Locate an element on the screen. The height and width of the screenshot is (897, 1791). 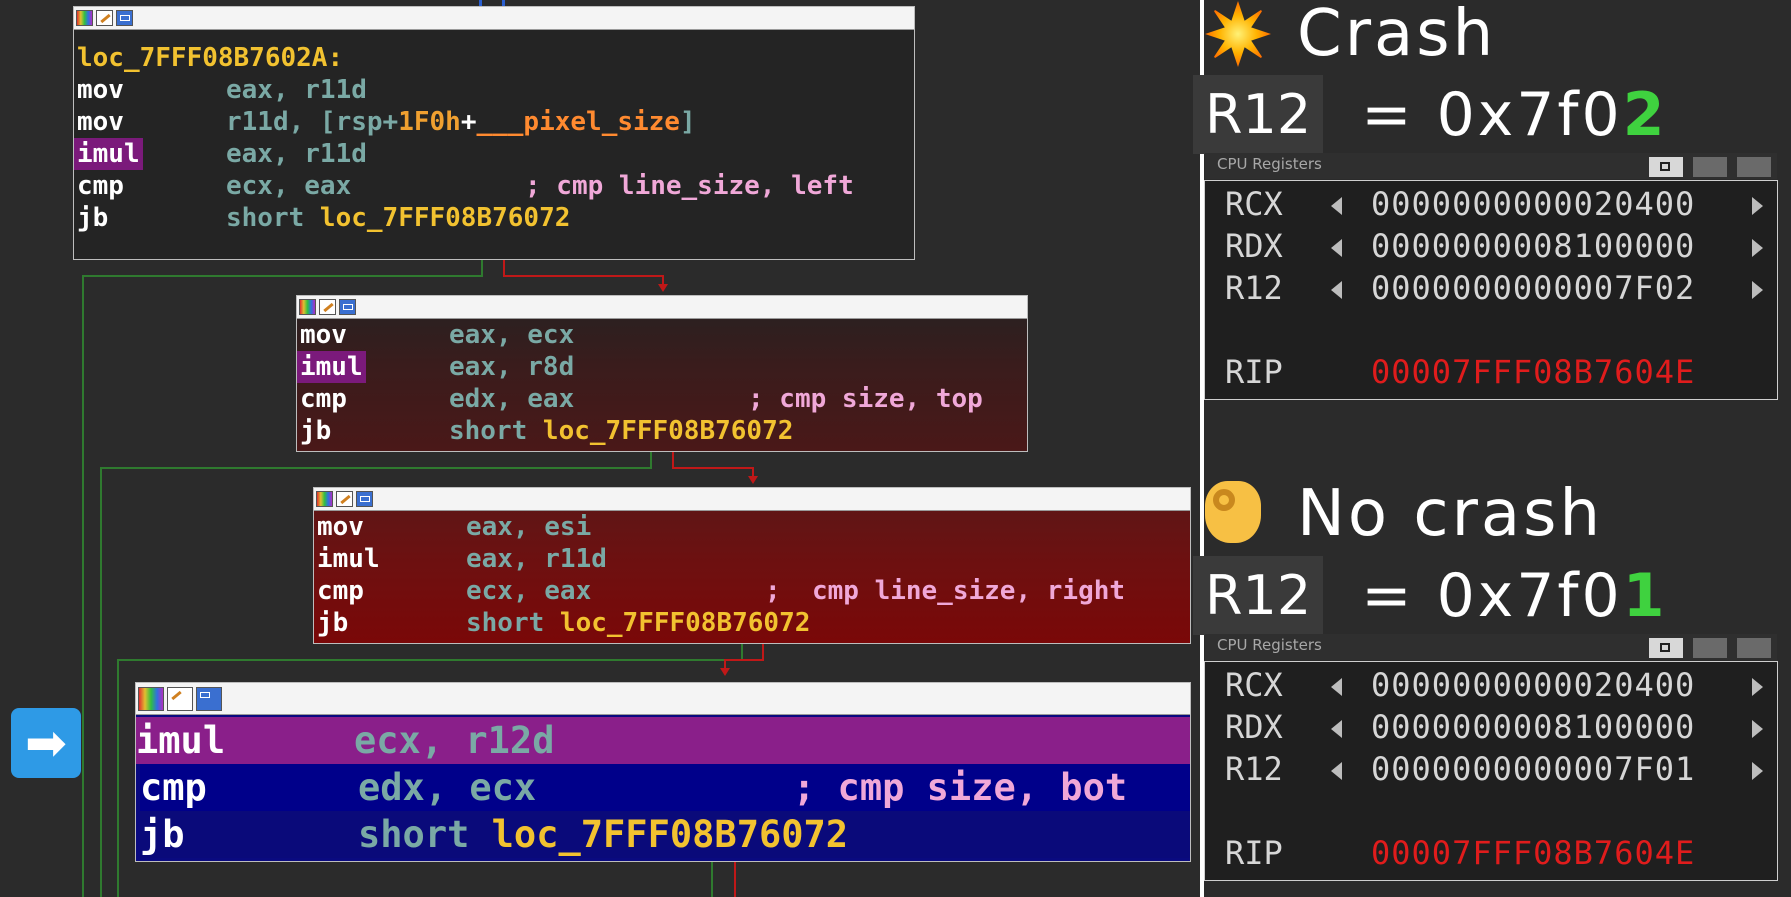
register-name: R12 is located at coordinates (1258, 114).